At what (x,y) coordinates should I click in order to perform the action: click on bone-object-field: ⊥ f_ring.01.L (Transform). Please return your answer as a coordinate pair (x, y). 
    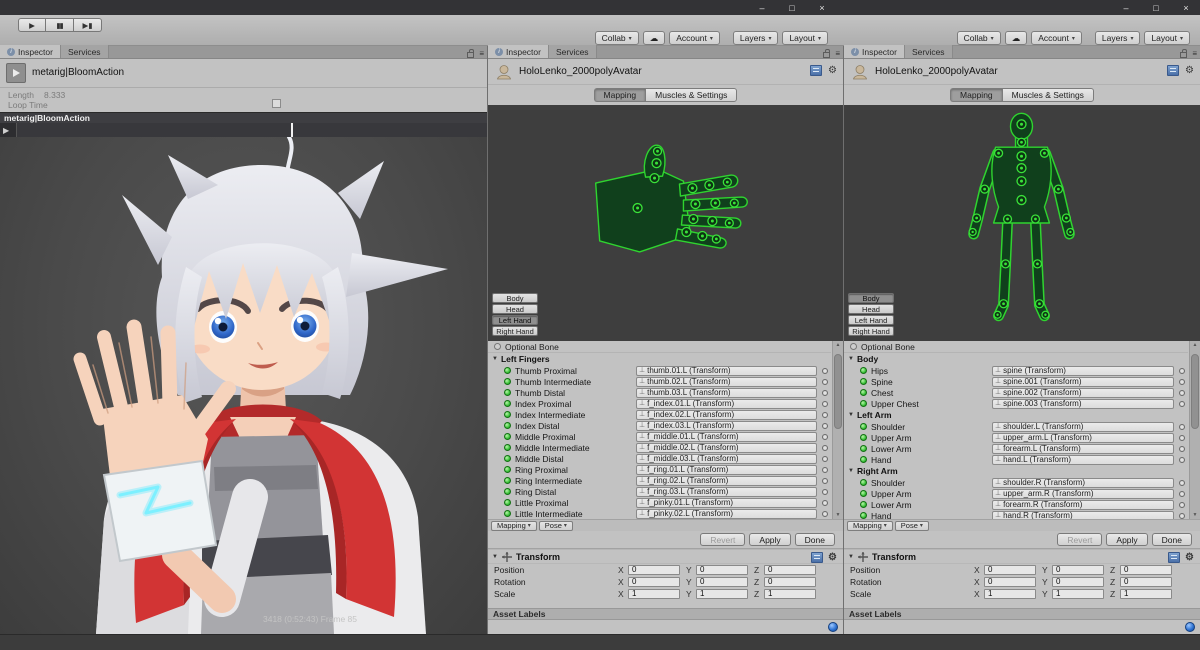
    Looking at the image, I should click on (726, 470).